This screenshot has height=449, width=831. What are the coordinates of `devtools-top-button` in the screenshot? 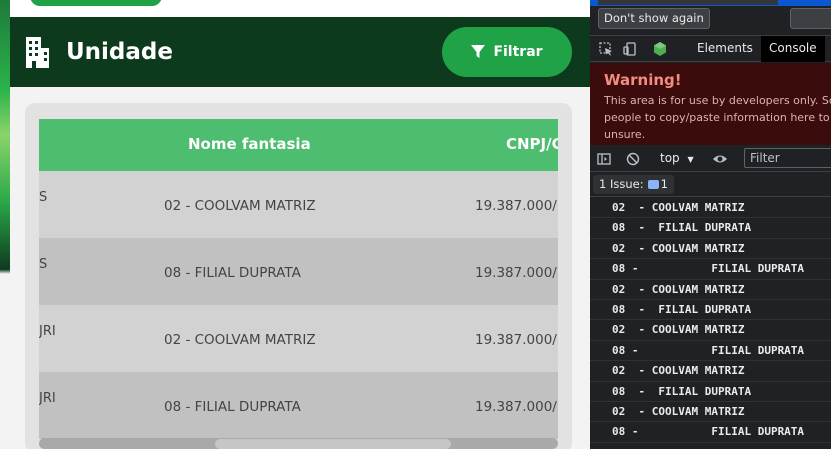 It's located at (688, 2).